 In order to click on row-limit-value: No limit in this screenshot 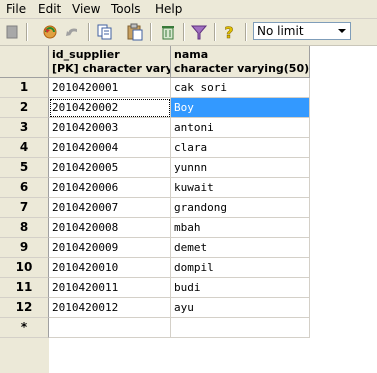, I will do `click(280, 31)`.